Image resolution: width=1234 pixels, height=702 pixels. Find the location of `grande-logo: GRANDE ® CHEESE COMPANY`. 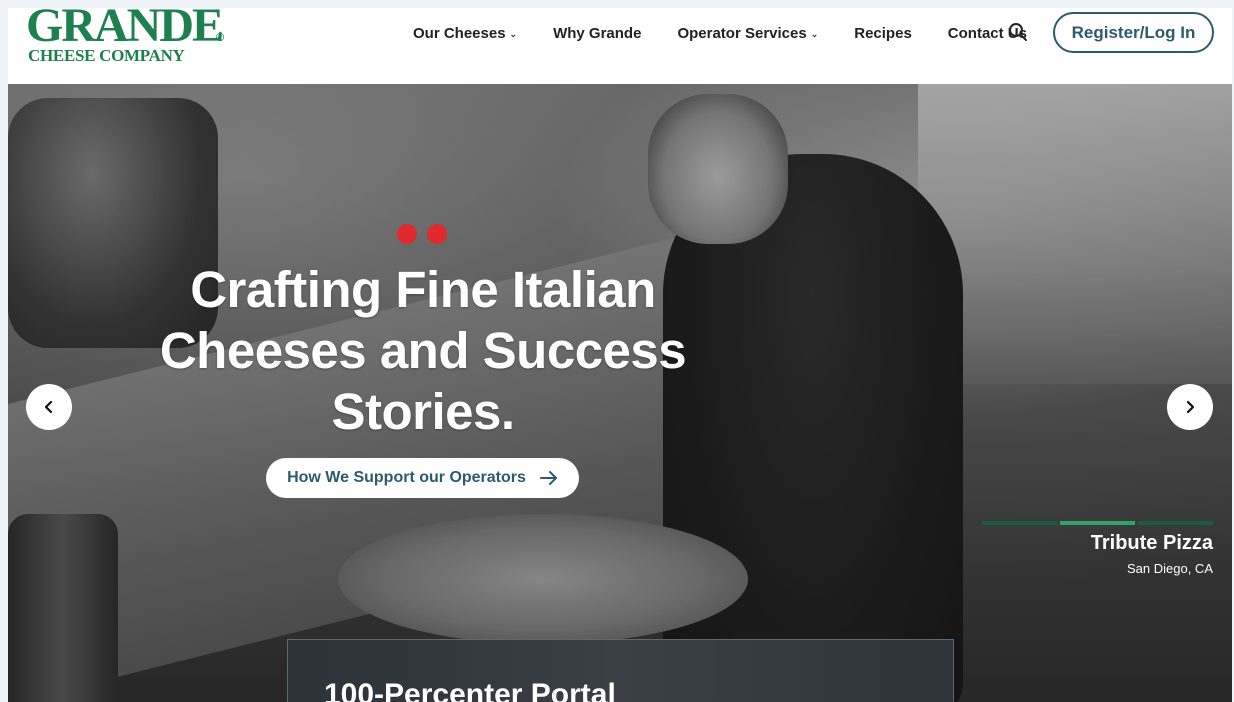

grande-logo: GRANDE ® CHEESE COMPANY is located at coordinates (131, 40).